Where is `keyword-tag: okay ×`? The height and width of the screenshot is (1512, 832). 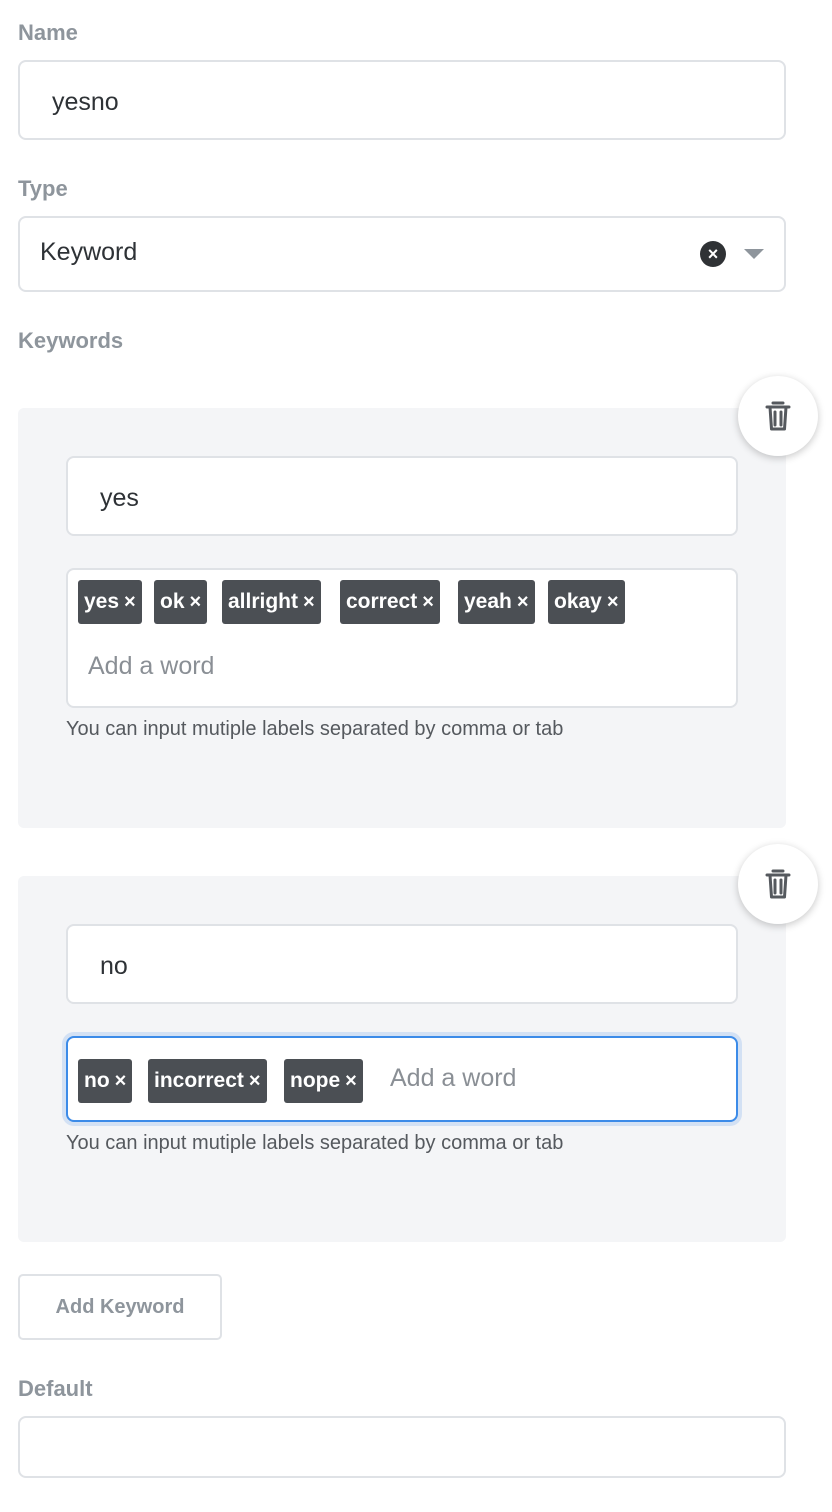 keyword-tag: okay × is located at coordinates (586, 602).